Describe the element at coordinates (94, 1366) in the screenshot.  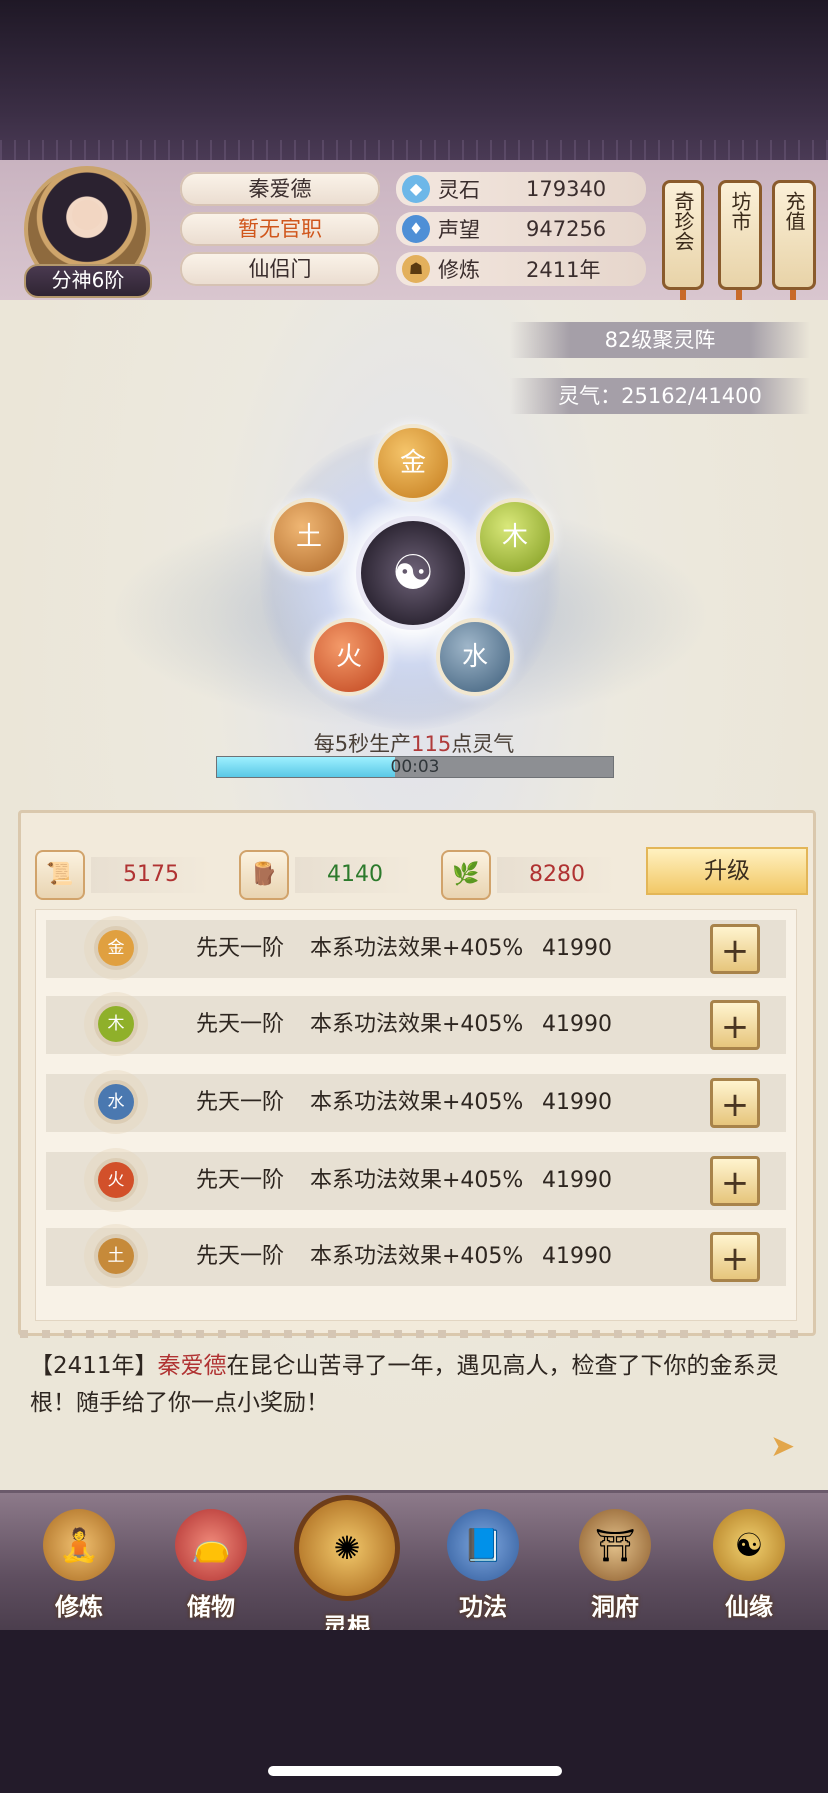
I see `log-year: 【2411年】` at that location.